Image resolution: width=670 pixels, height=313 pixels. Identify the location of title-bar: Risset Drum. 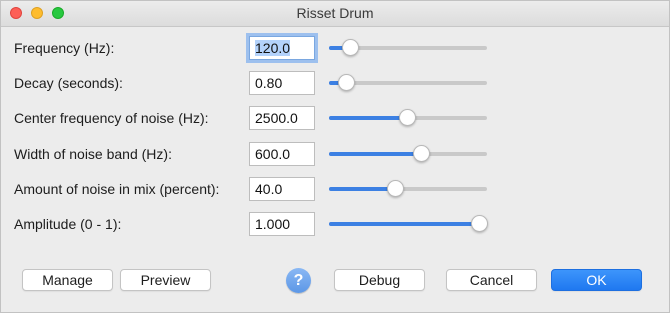
(335, 14).